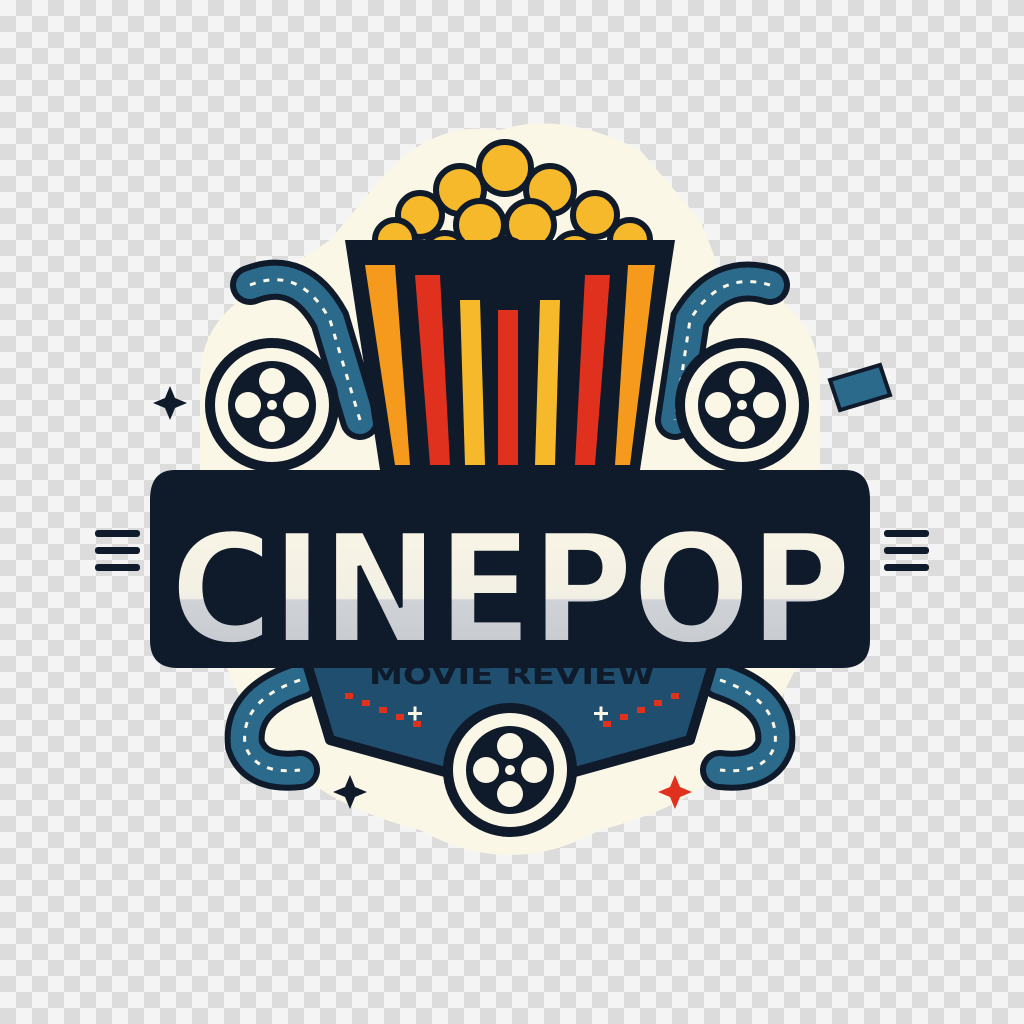 The width and height of the screenshot is (1024, 1024). Describe the element at coordinates (742, 405) in the screenshot. I see `film-reel-right-icon` at that location.